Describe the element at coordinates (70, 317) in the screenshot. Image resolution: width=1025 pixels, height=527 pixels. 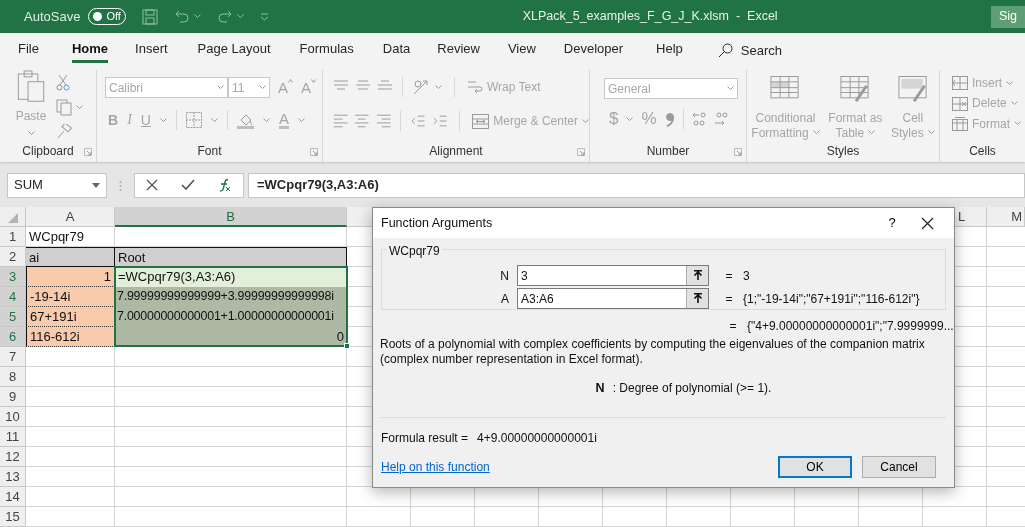
I see `input-cell: 67+191i` at that location.